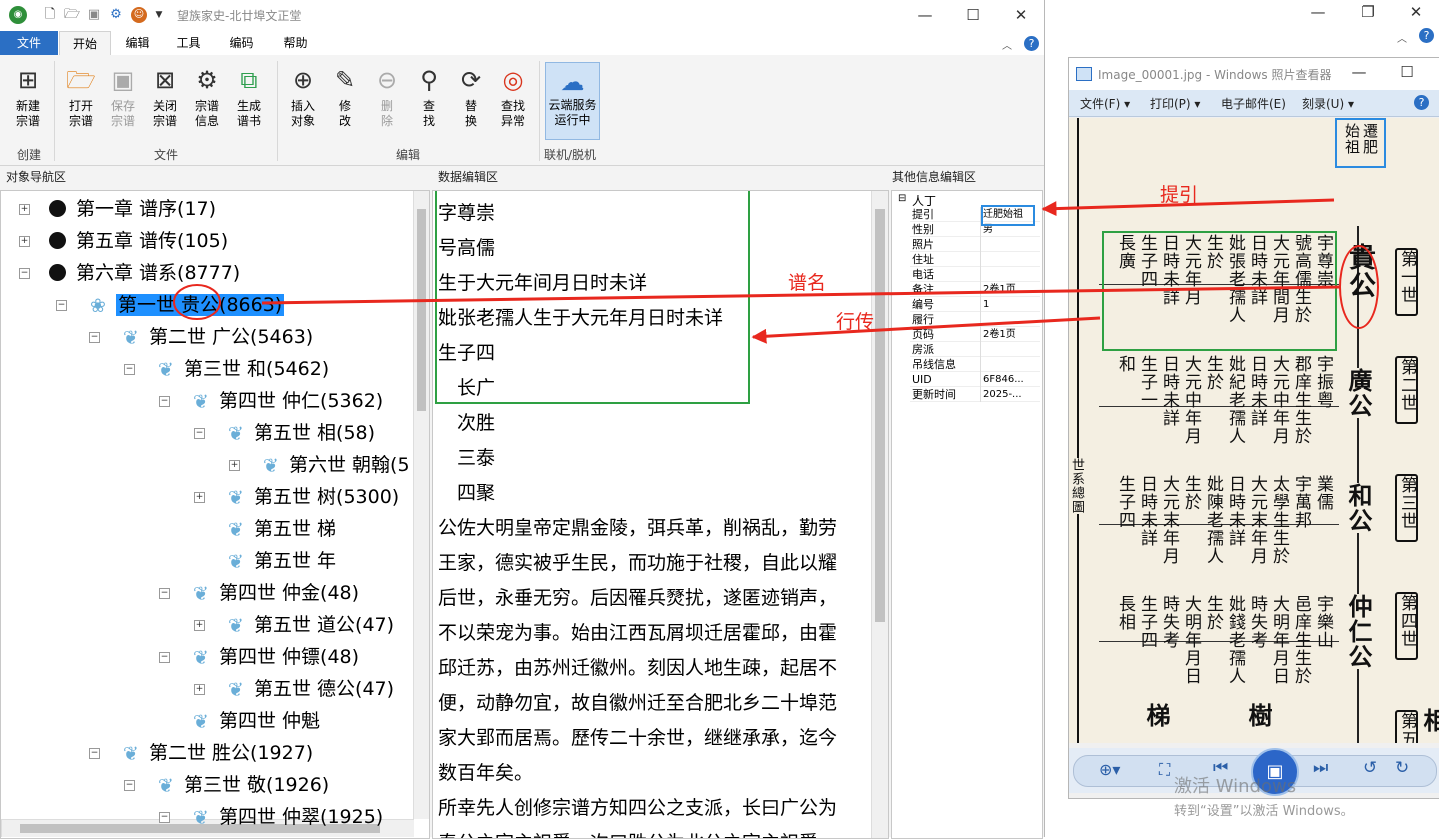 The image size is (1439, 839). I want to click on insert-object-button: ⊕ 插入 对象, so click(303, 100).